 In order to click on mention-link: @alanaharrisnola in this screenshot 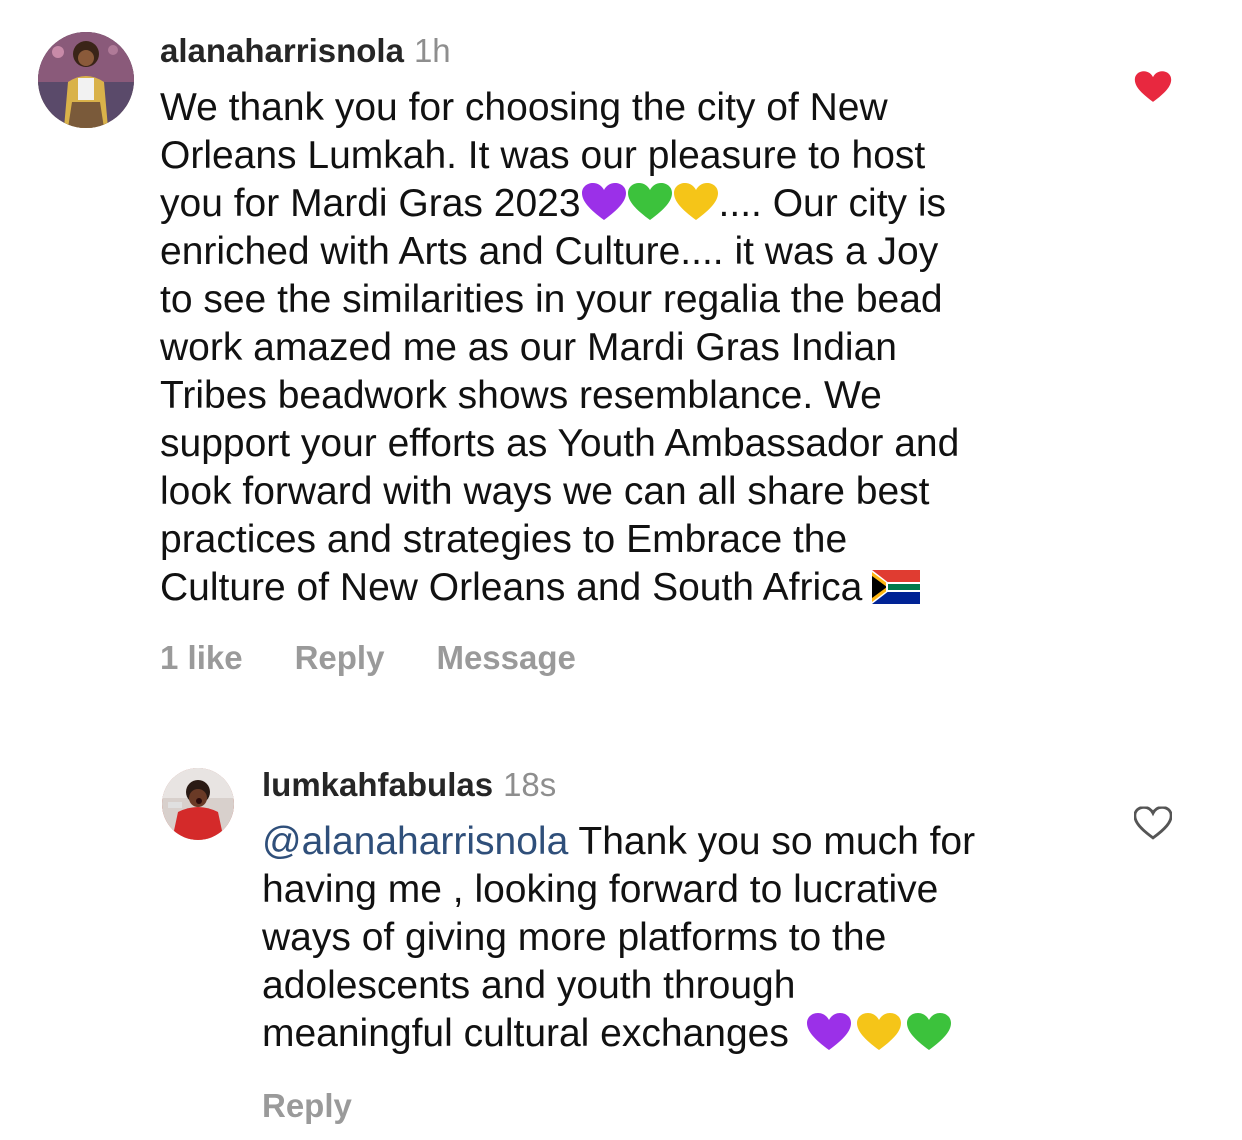, I will do `click(415, 841)`.